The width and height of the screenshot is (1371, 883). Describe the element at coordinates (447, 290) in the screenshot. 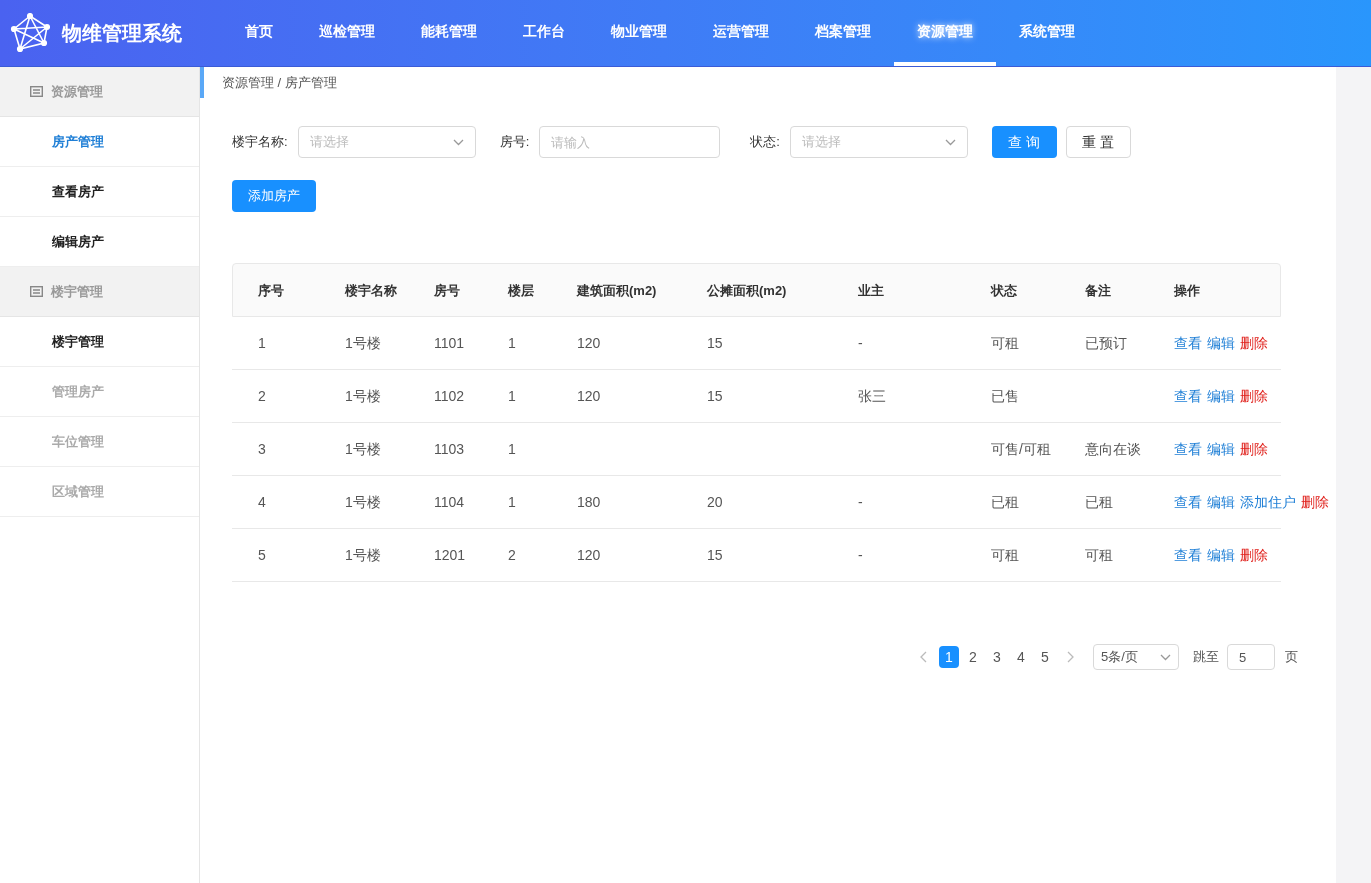

I see `column-header: 房号` at that location.